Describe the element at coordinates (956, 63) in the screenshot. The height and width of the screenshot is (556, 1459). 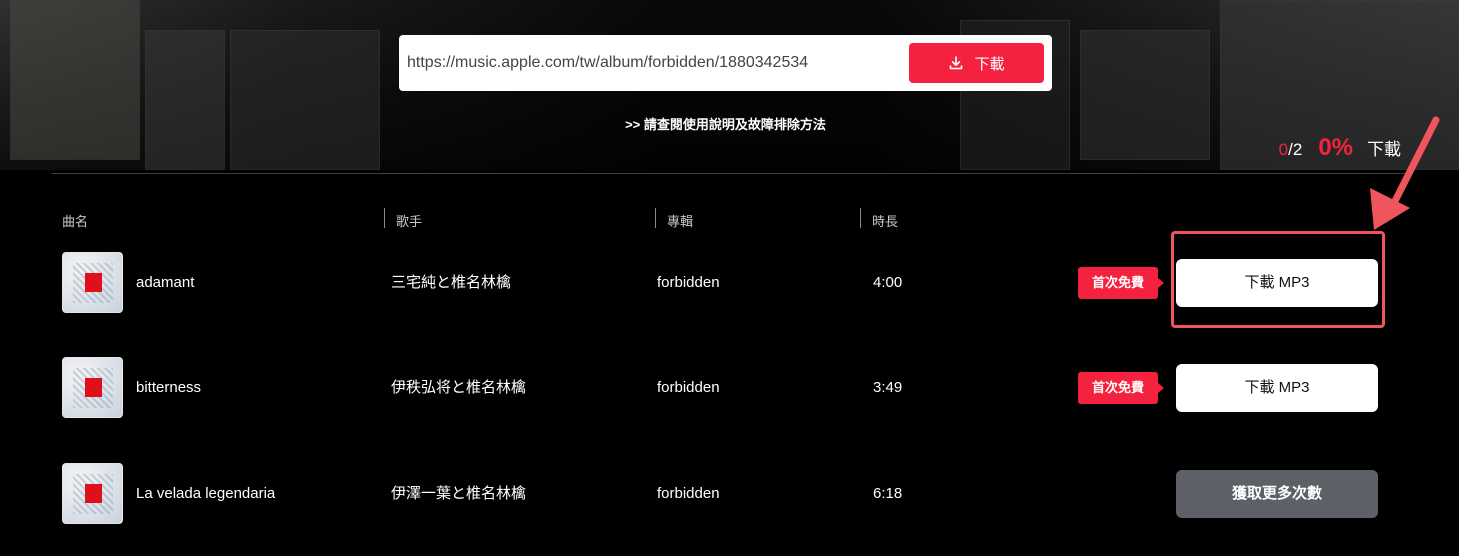
I see `download-icon` at that location.